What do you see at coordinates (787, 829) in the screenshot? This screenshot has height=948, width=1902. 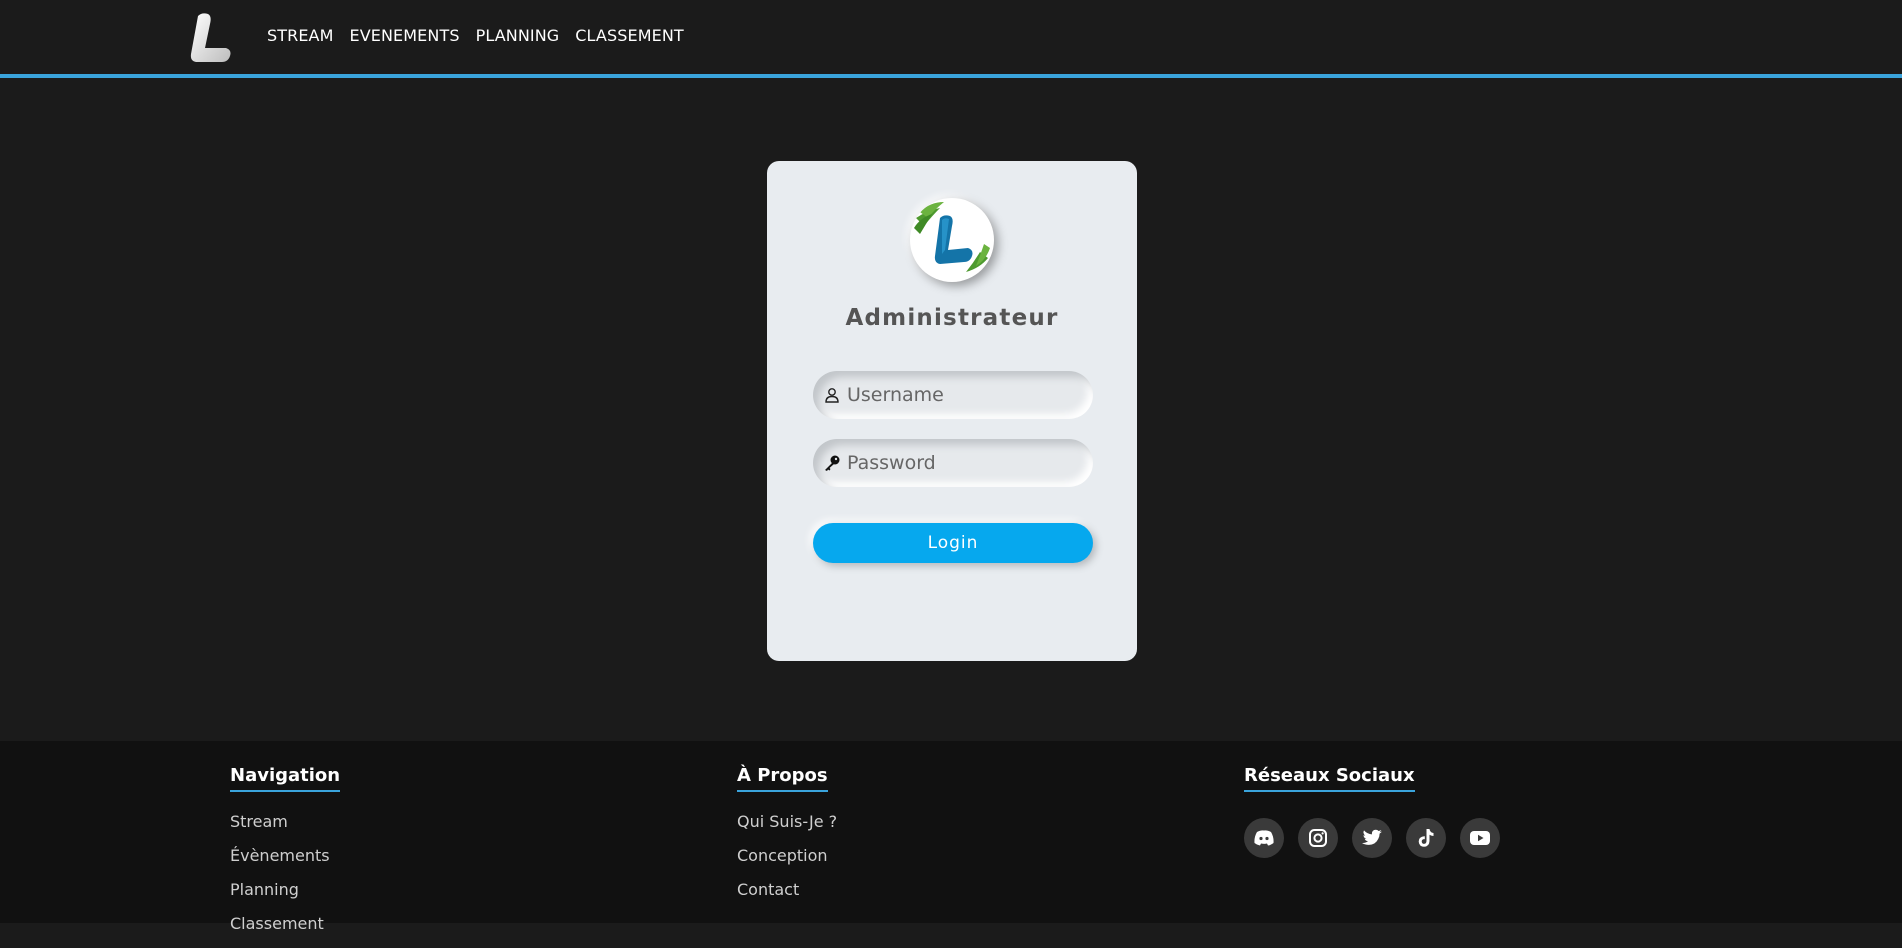 I see `footer-link-qui-suis-je: Qui Suis-Je ?` at bounding box center [787, 829].